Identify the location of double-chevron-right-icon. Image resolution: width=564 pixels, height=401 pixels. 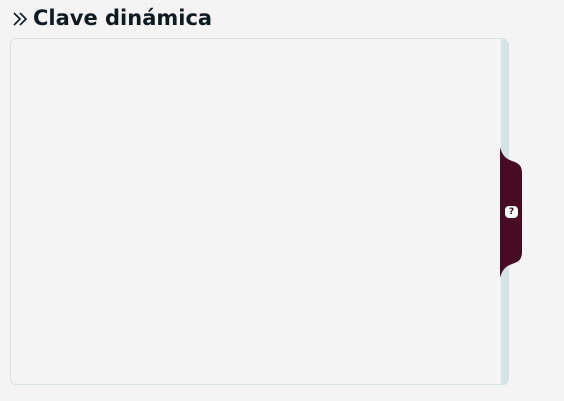
(20, 19).